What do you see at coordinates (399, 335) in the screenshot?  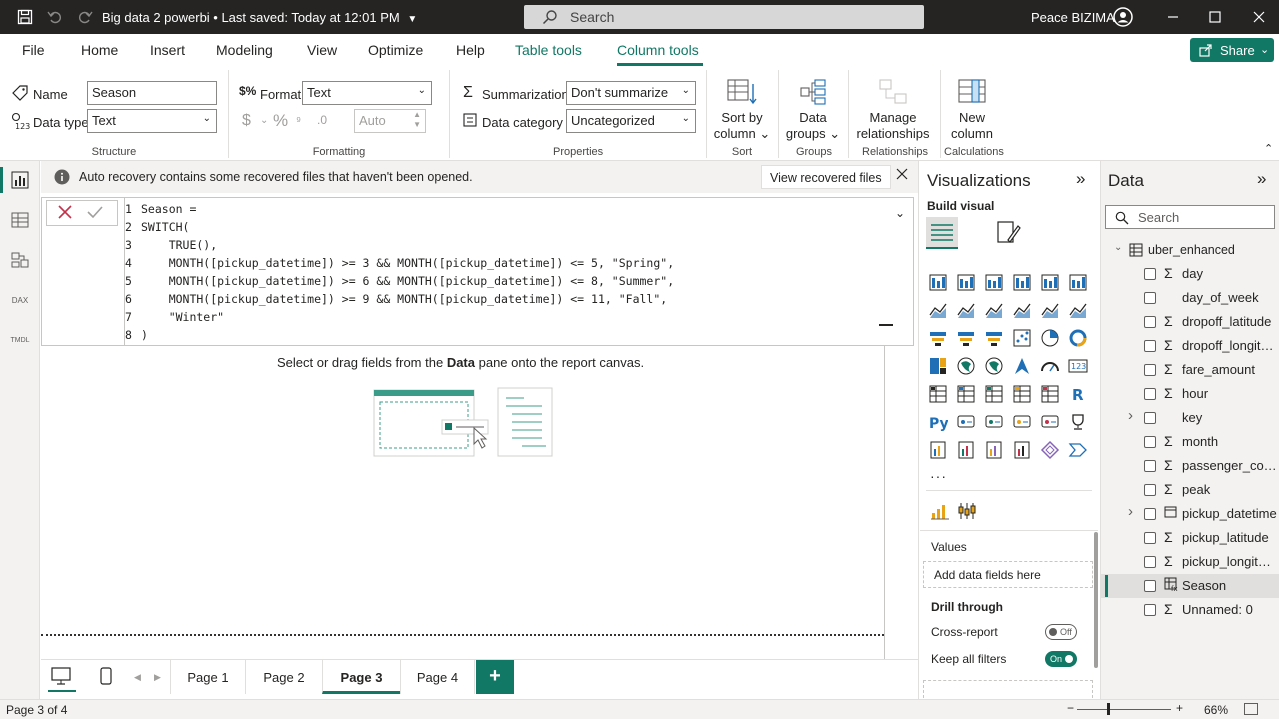 I see `code-line: 8)` at bounding box center [399, 335].